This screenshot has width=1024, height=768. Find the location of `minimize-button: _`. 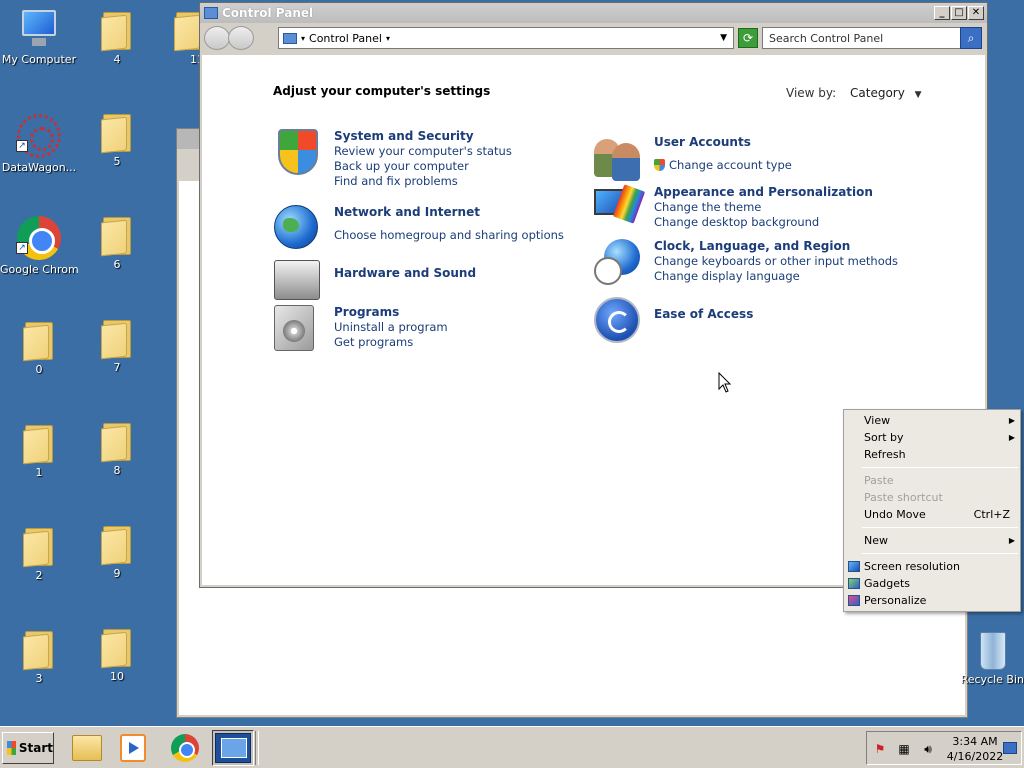

minimize-button: _ is located at coordinates (942, 13).